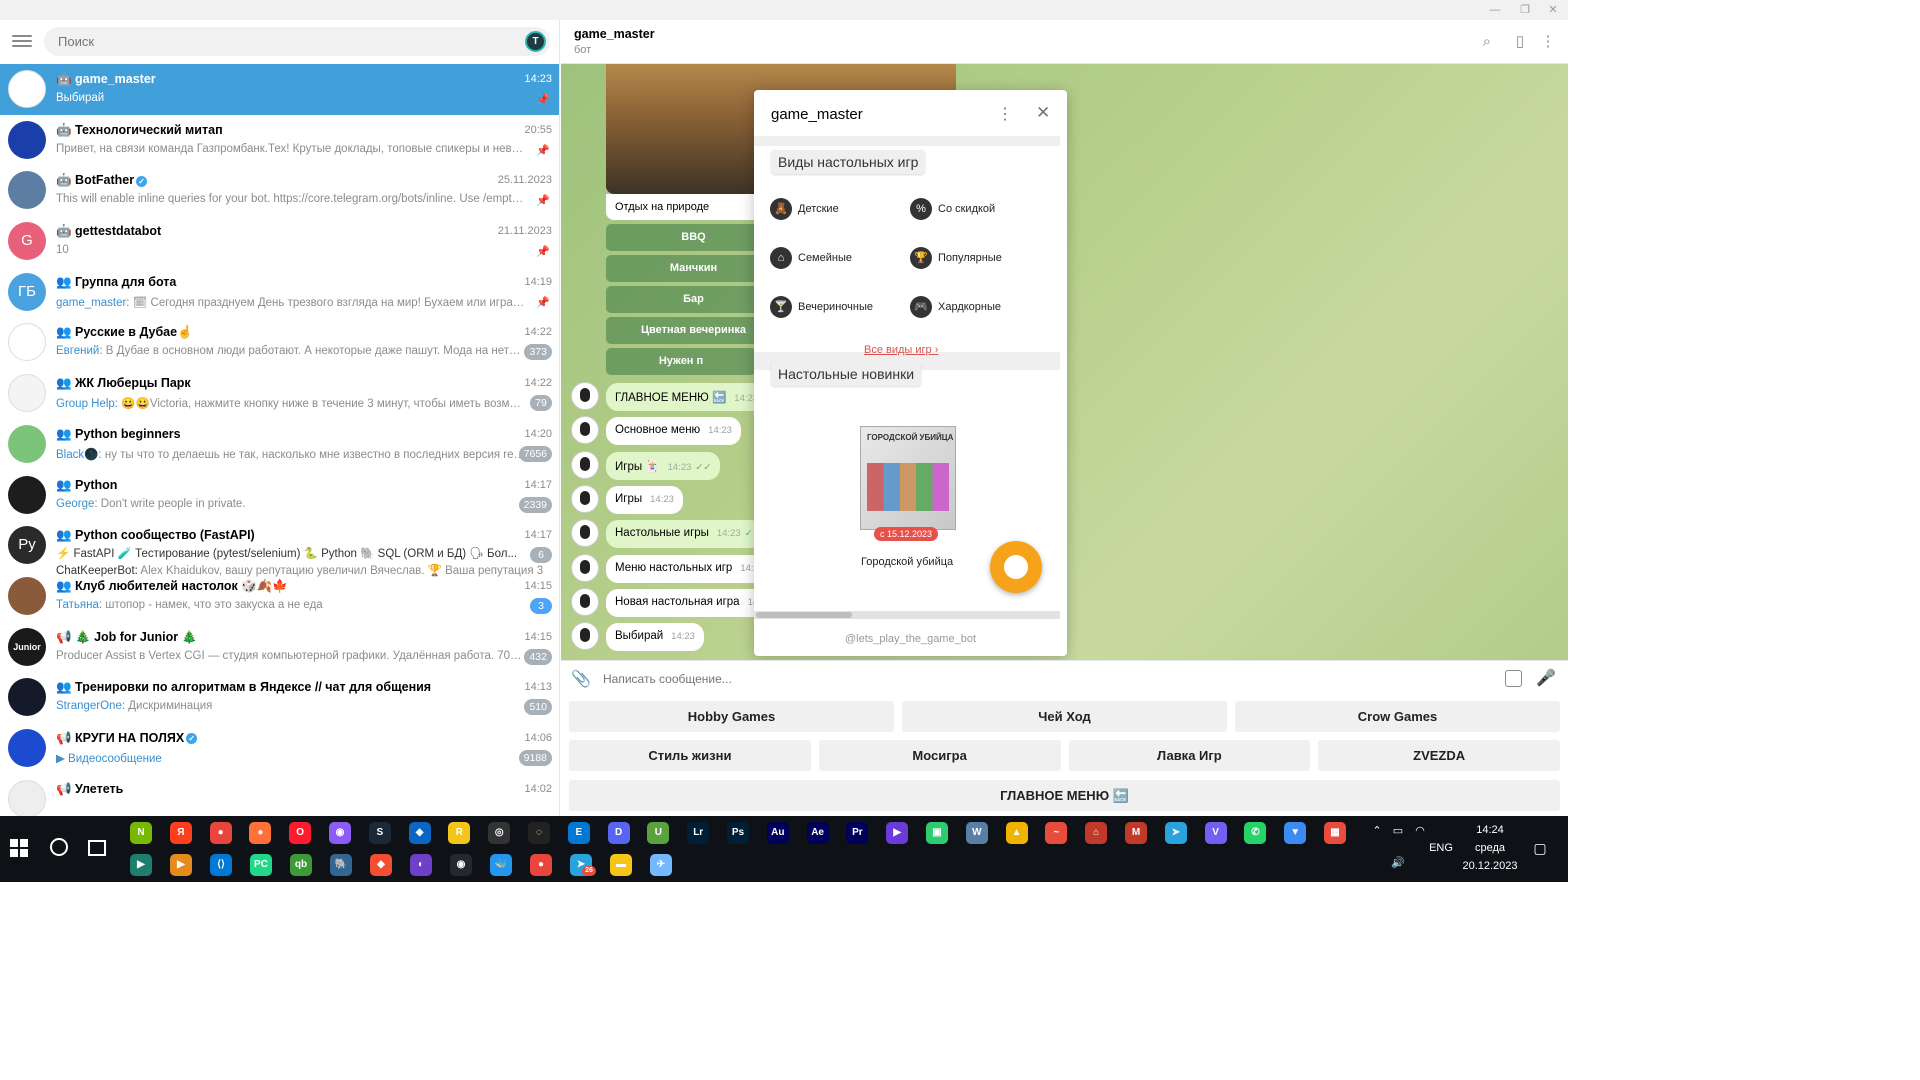 This screenshot has width=1920, height=1080. What do you see at coordinates (279, 89) in the screenshot?
I see `chat-list-item: 🤖 game_master 14:23 Выбирай 📌` at bounding box center [279, 89].